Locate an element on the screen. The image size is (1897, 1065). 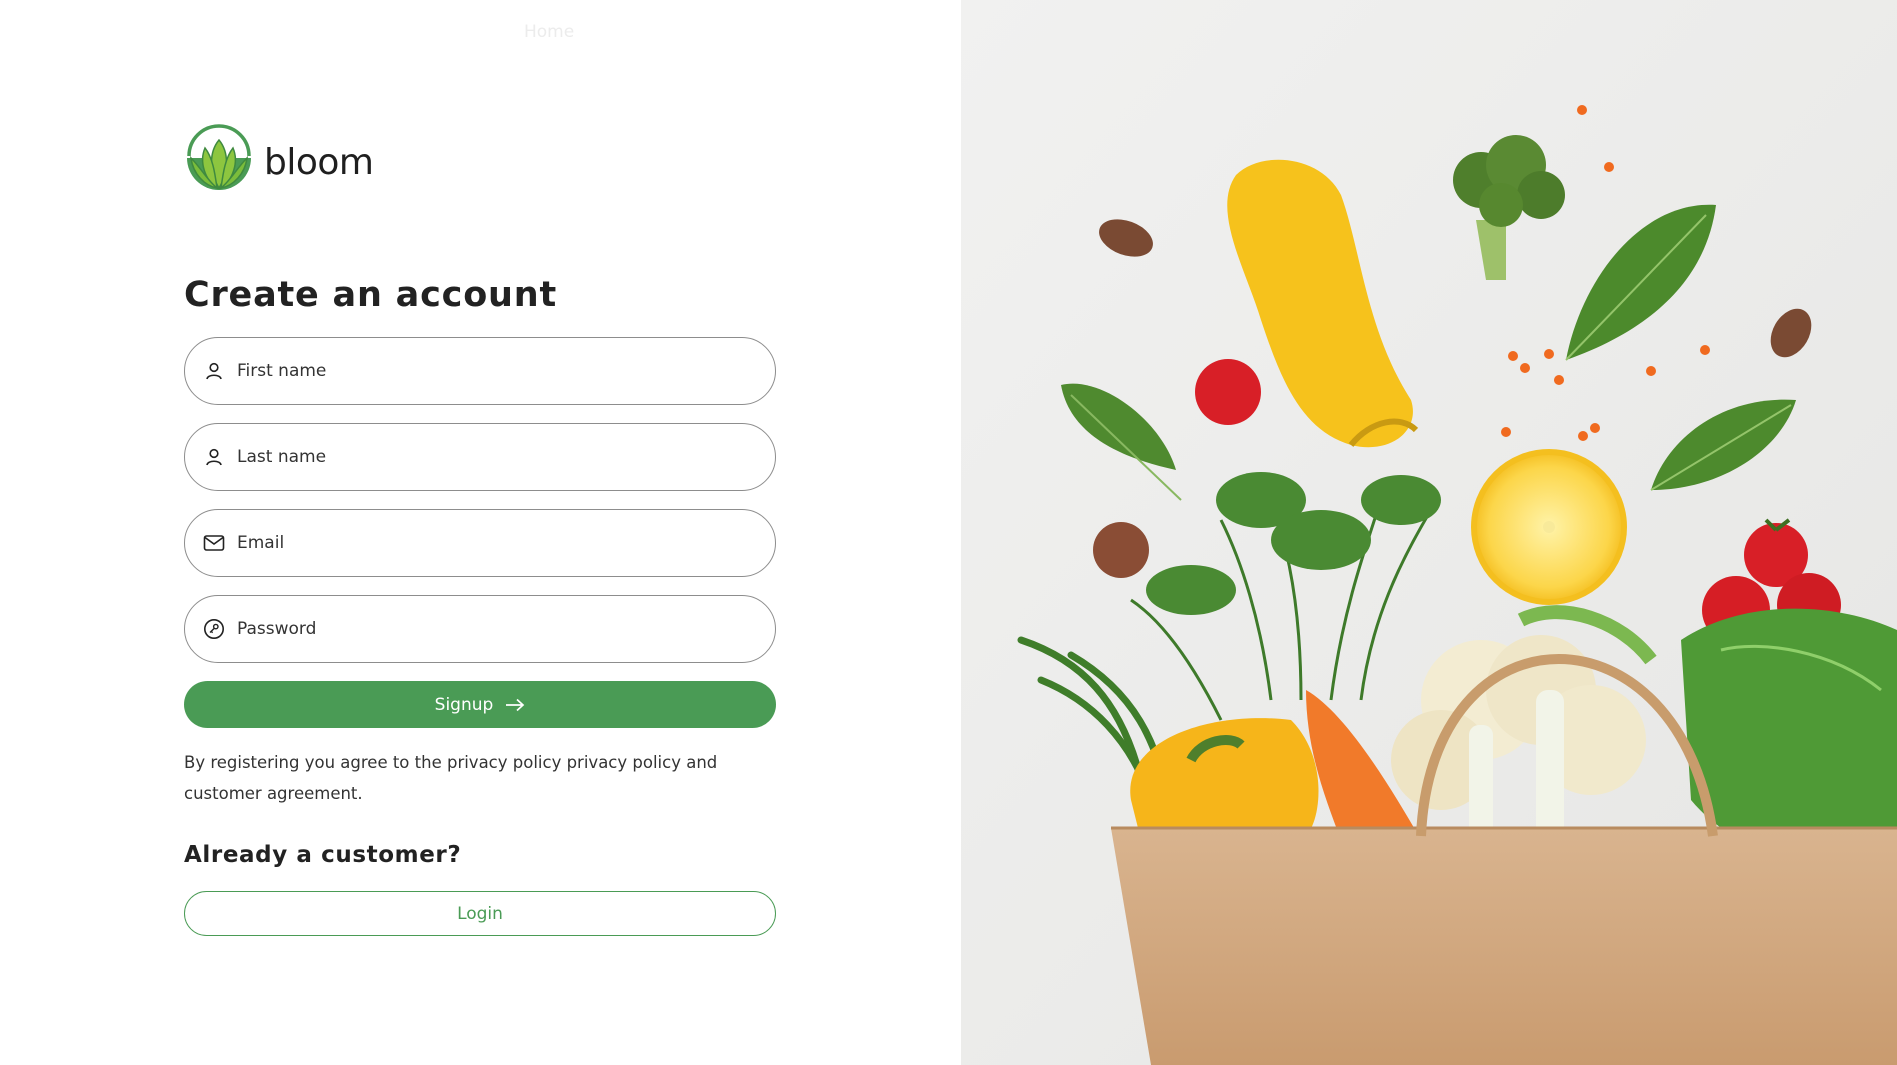
login-button: Login is located at coordinates (480, 913).